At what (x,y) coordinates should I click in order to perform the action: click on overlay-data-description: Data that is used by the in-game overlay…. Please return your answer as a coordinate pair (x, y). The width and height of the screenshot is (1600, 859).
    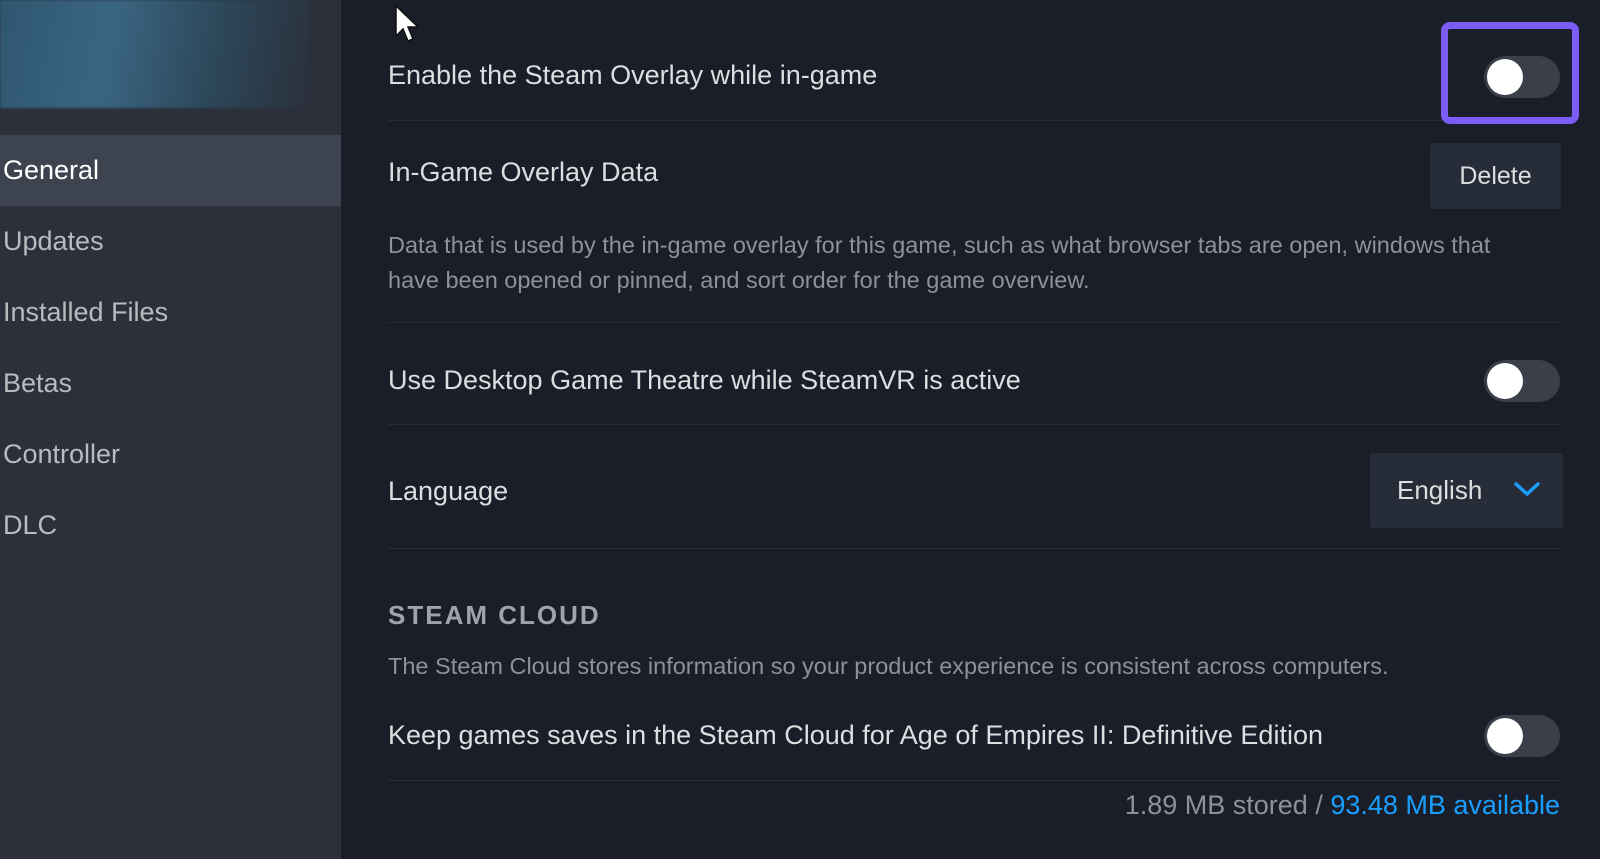
    Looking at the image, I should click on (939, 262).